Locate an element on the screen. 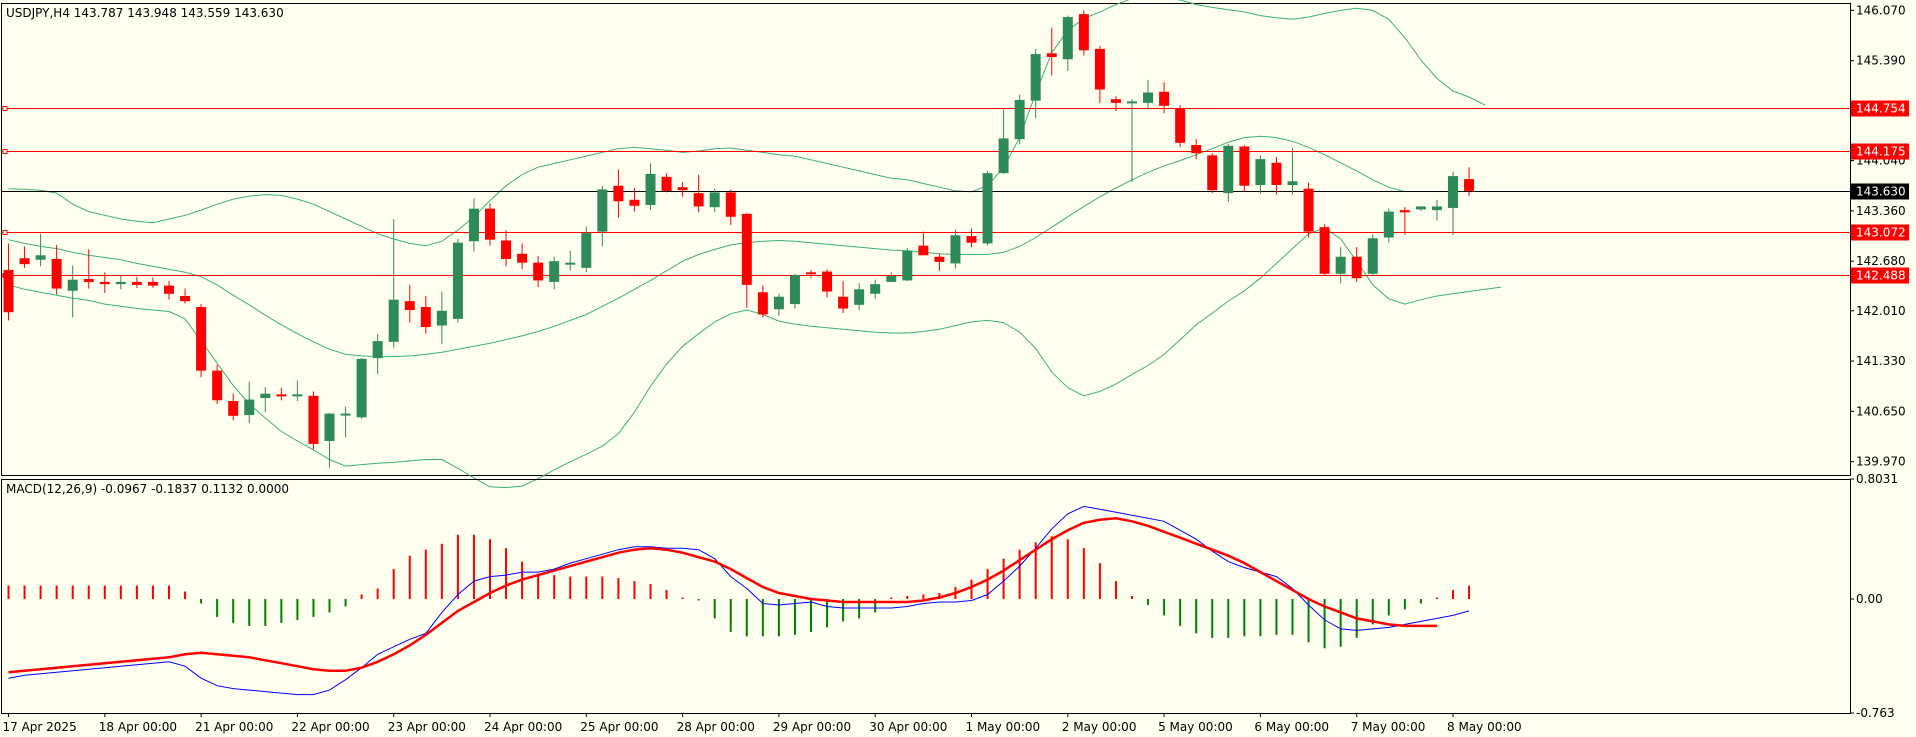 The height and width of the screenshot is (737, 1916). price-tick-label: 140.650 is located at coordinates (1881, 411).